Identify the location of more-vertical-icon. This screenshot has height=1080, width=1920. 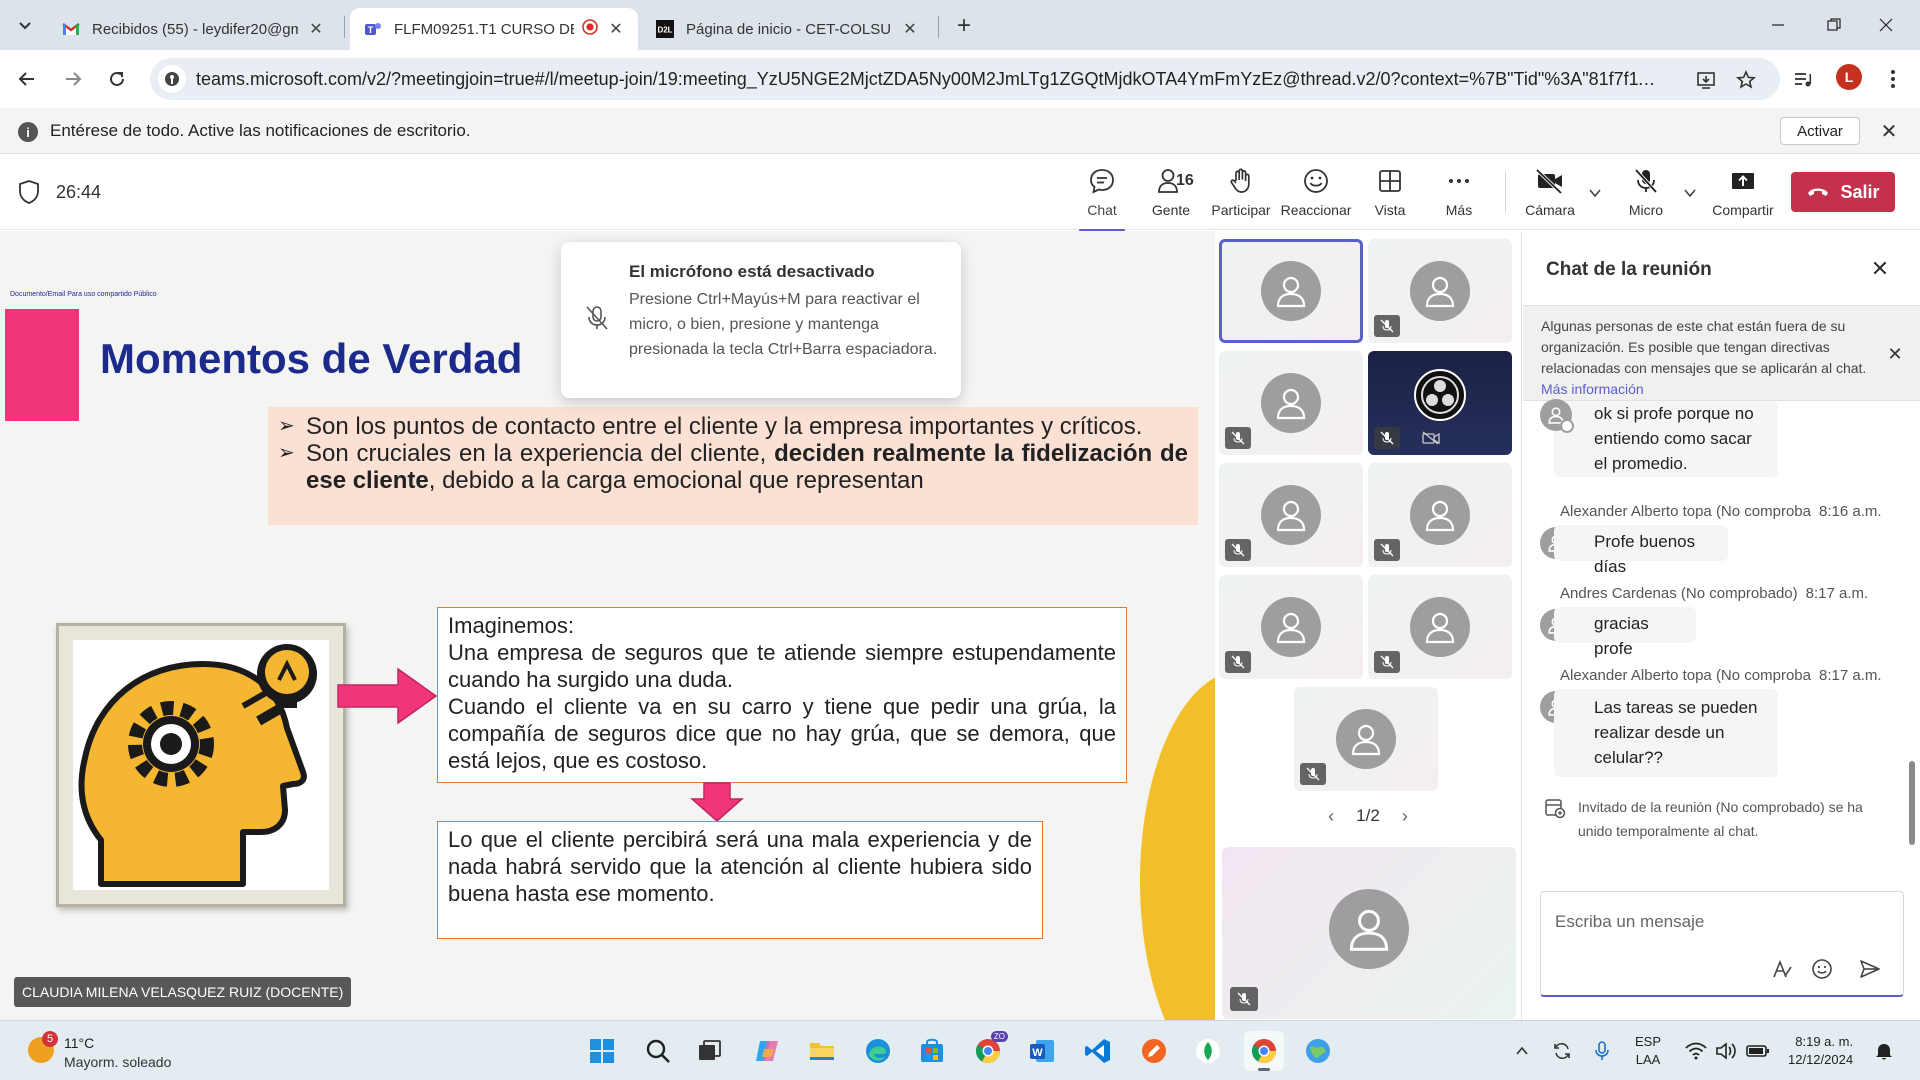
(1893, 79).